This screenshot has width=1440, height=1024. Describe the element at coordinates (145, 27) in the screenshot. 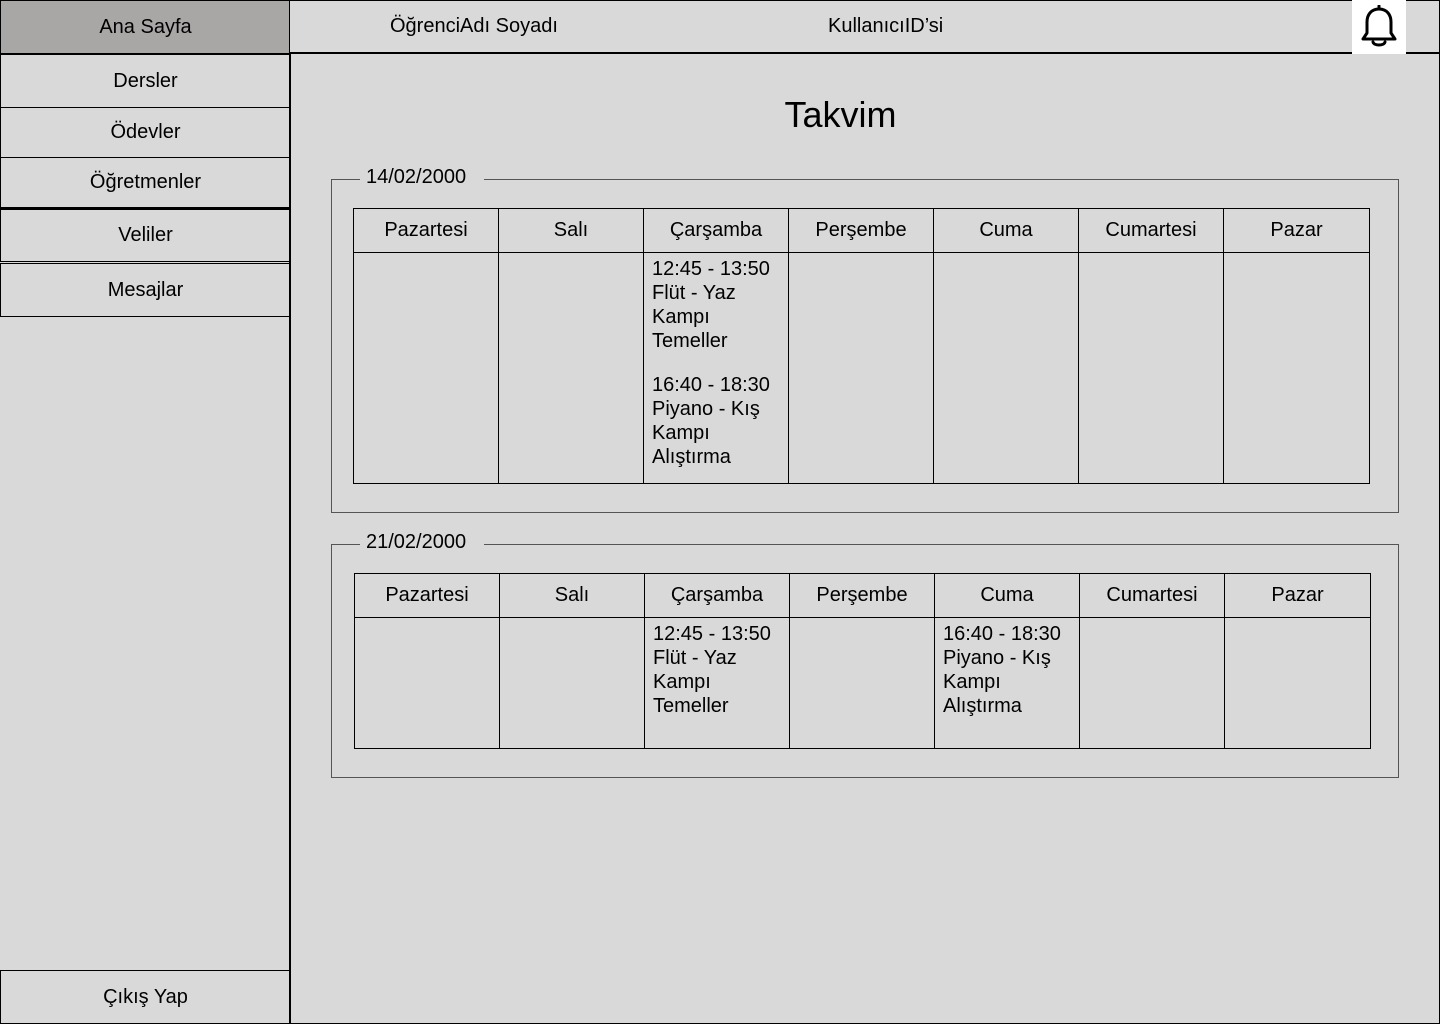

I see `sidebar-item-home: Ana Sayfa` at that location.